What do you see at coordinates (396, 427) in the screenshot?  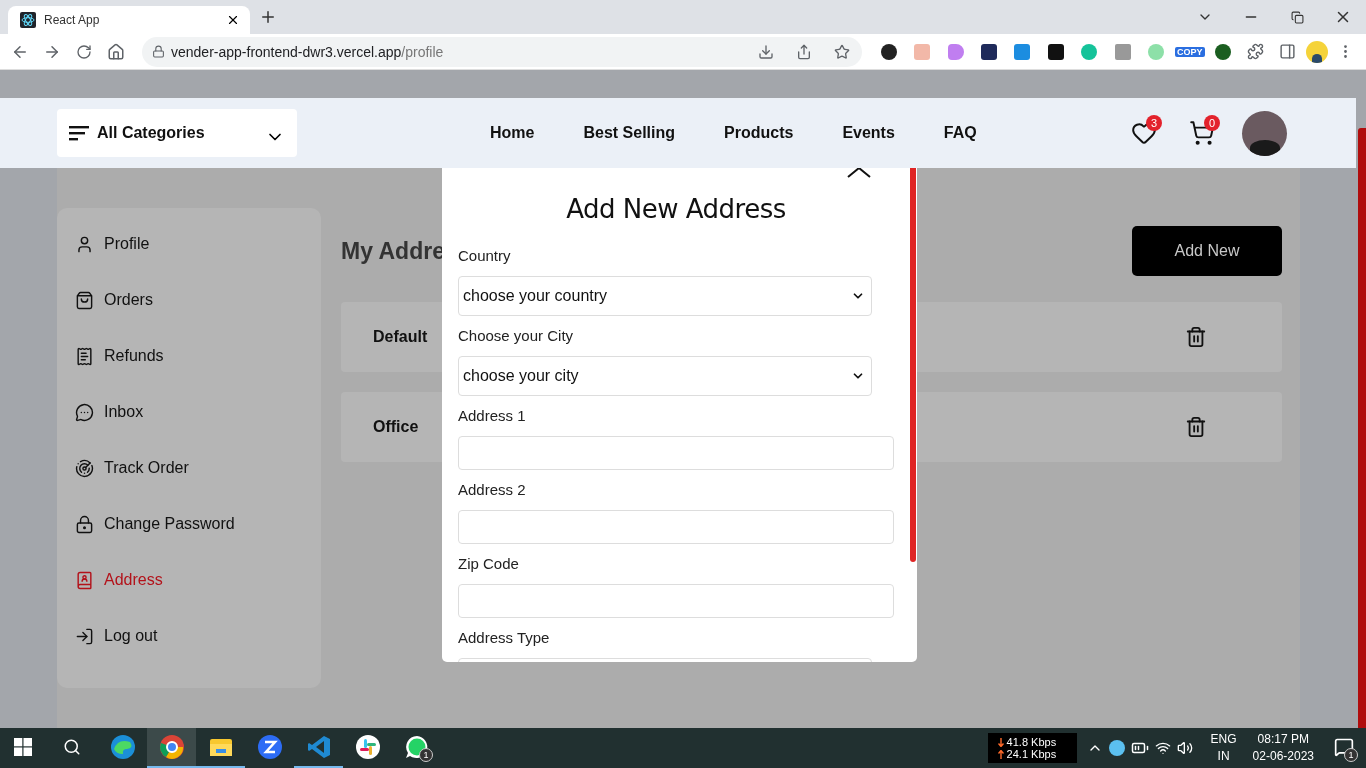 I see `address-type: Office` at bounding box center [396, 427].